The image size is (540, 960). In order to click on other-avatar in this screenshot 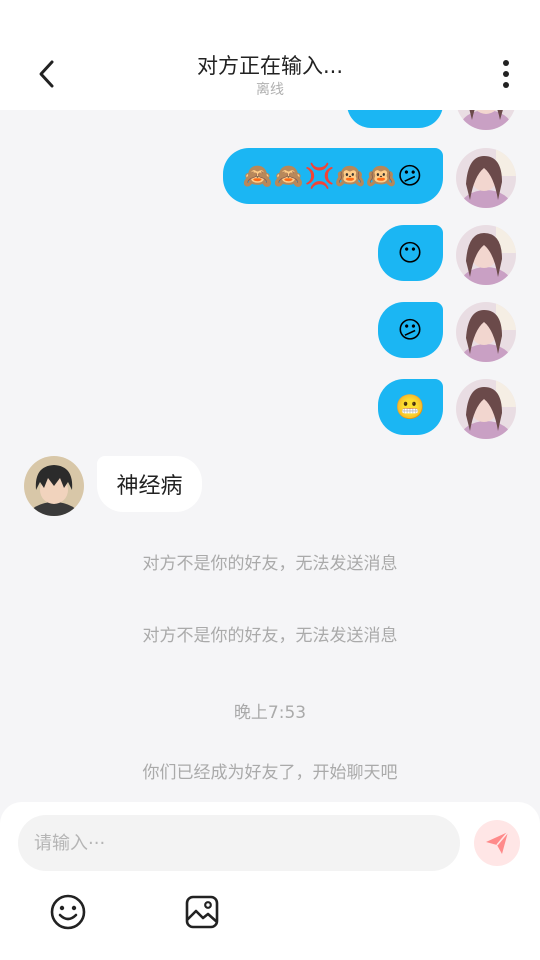, I will do `click(54, 486)`.